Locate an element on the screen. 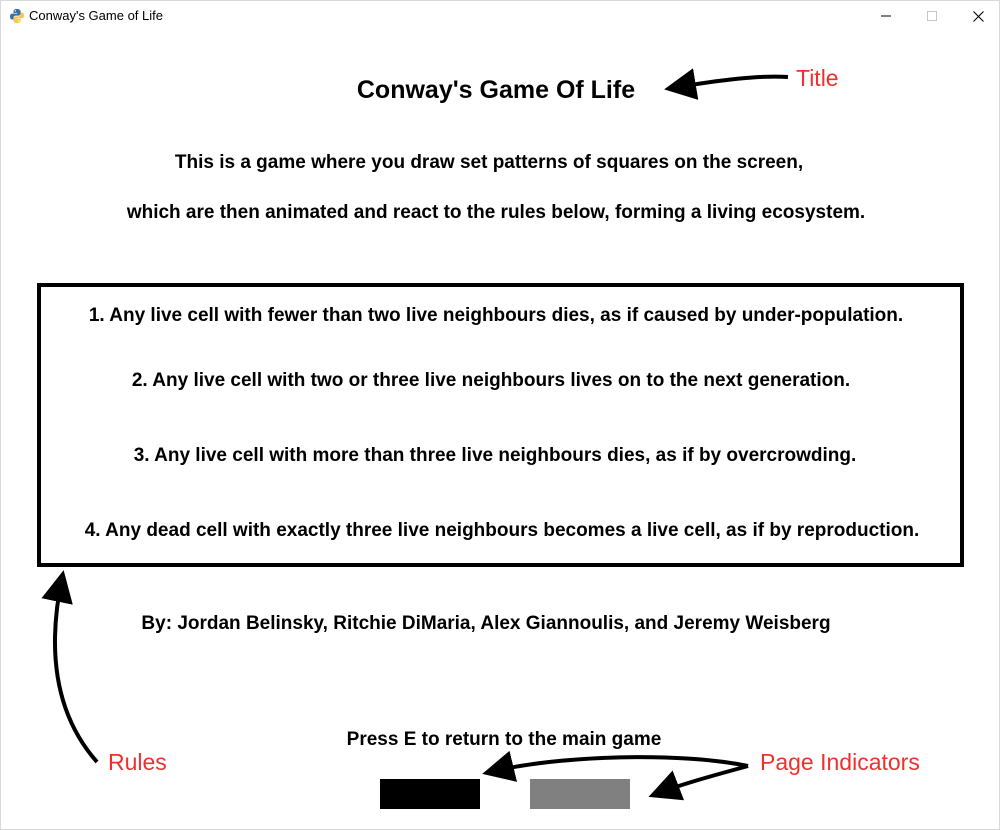  annotation-title-label: Title is located at coordinates (817, 78).